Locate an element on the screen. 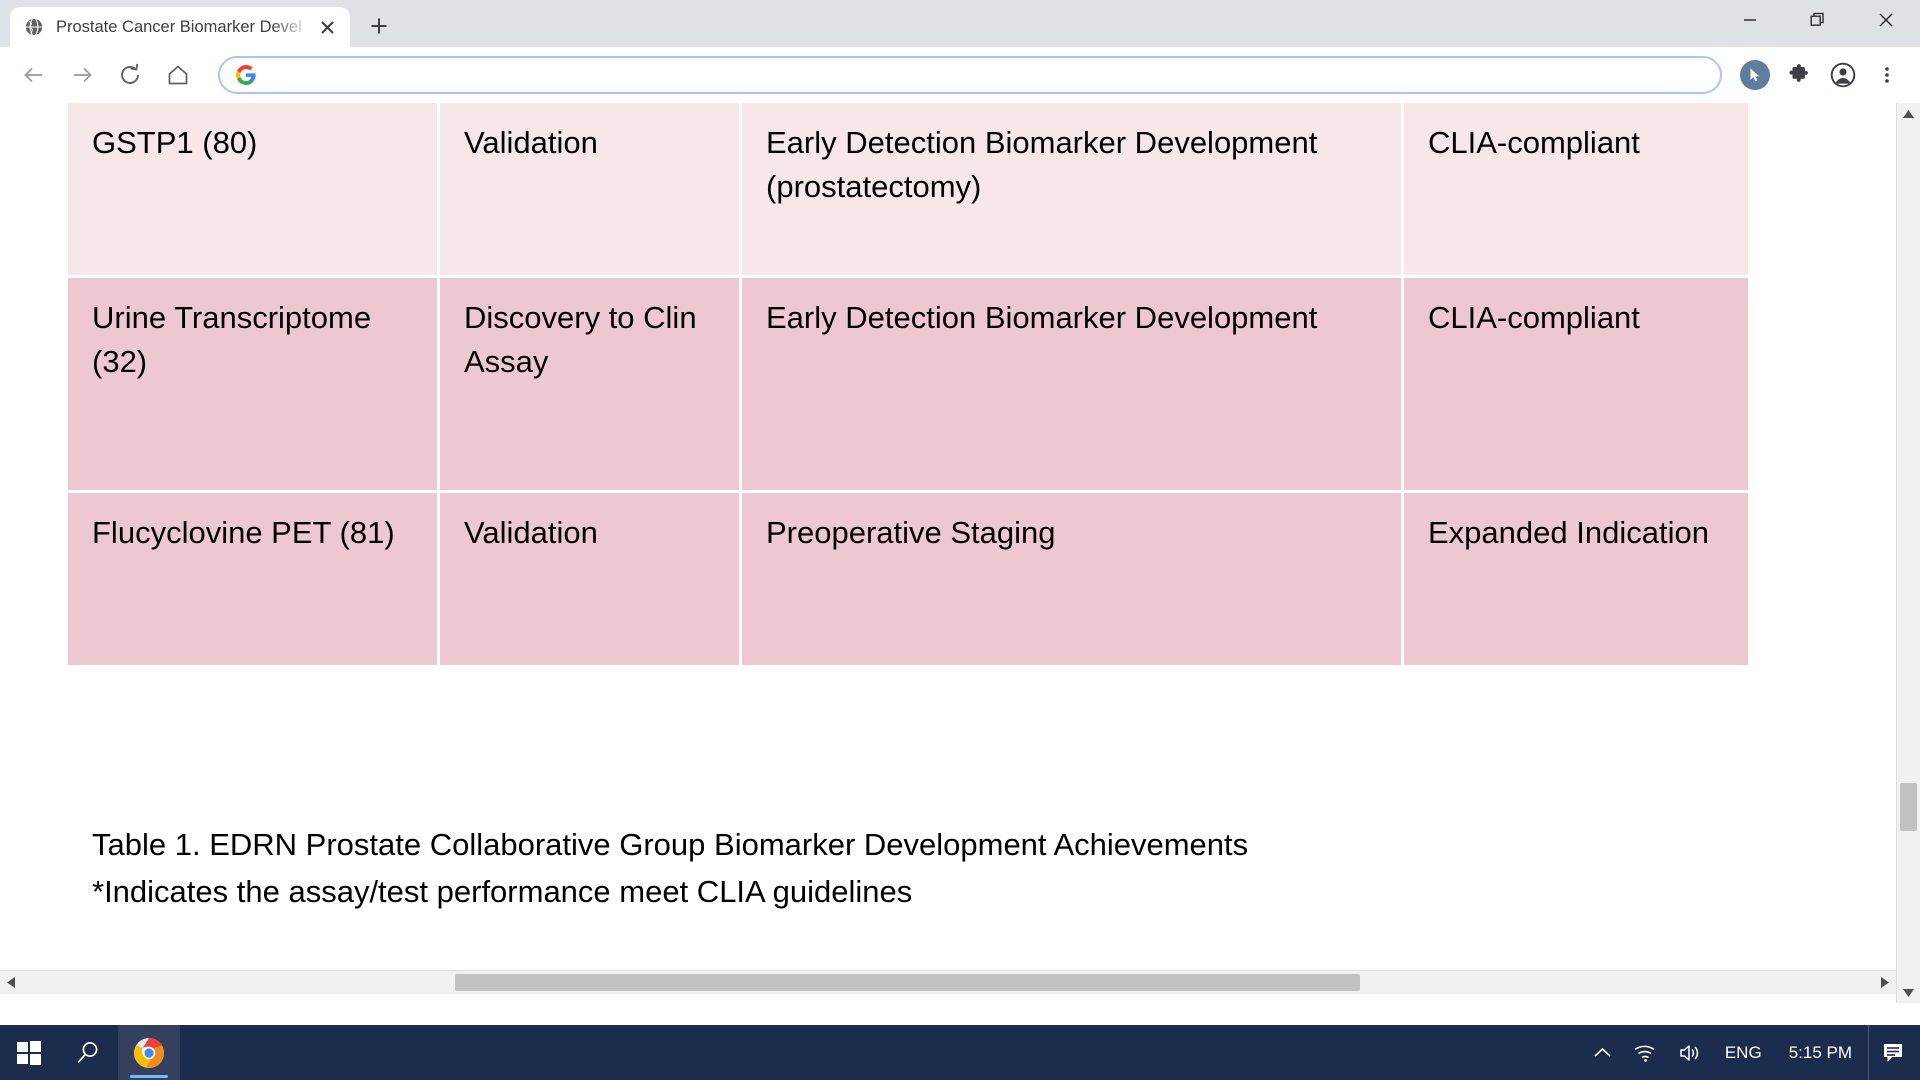  table-cell-application: Preoperative Staging is located at coordinates (1073, 579).